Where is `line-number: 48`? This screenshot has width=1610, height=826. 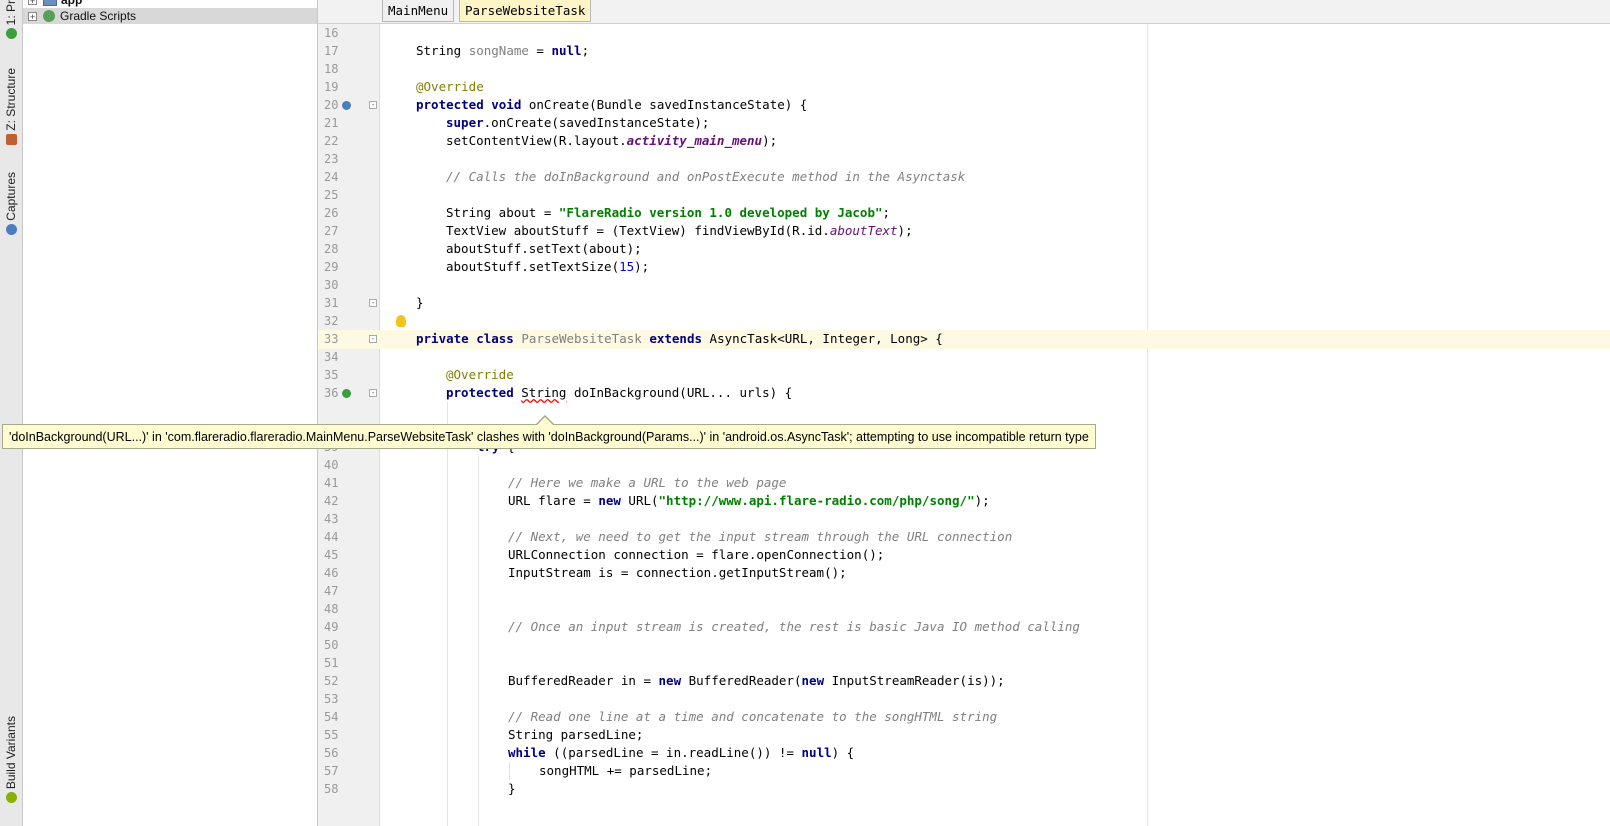 line-number: 48 is located at coordinates (331, 609).